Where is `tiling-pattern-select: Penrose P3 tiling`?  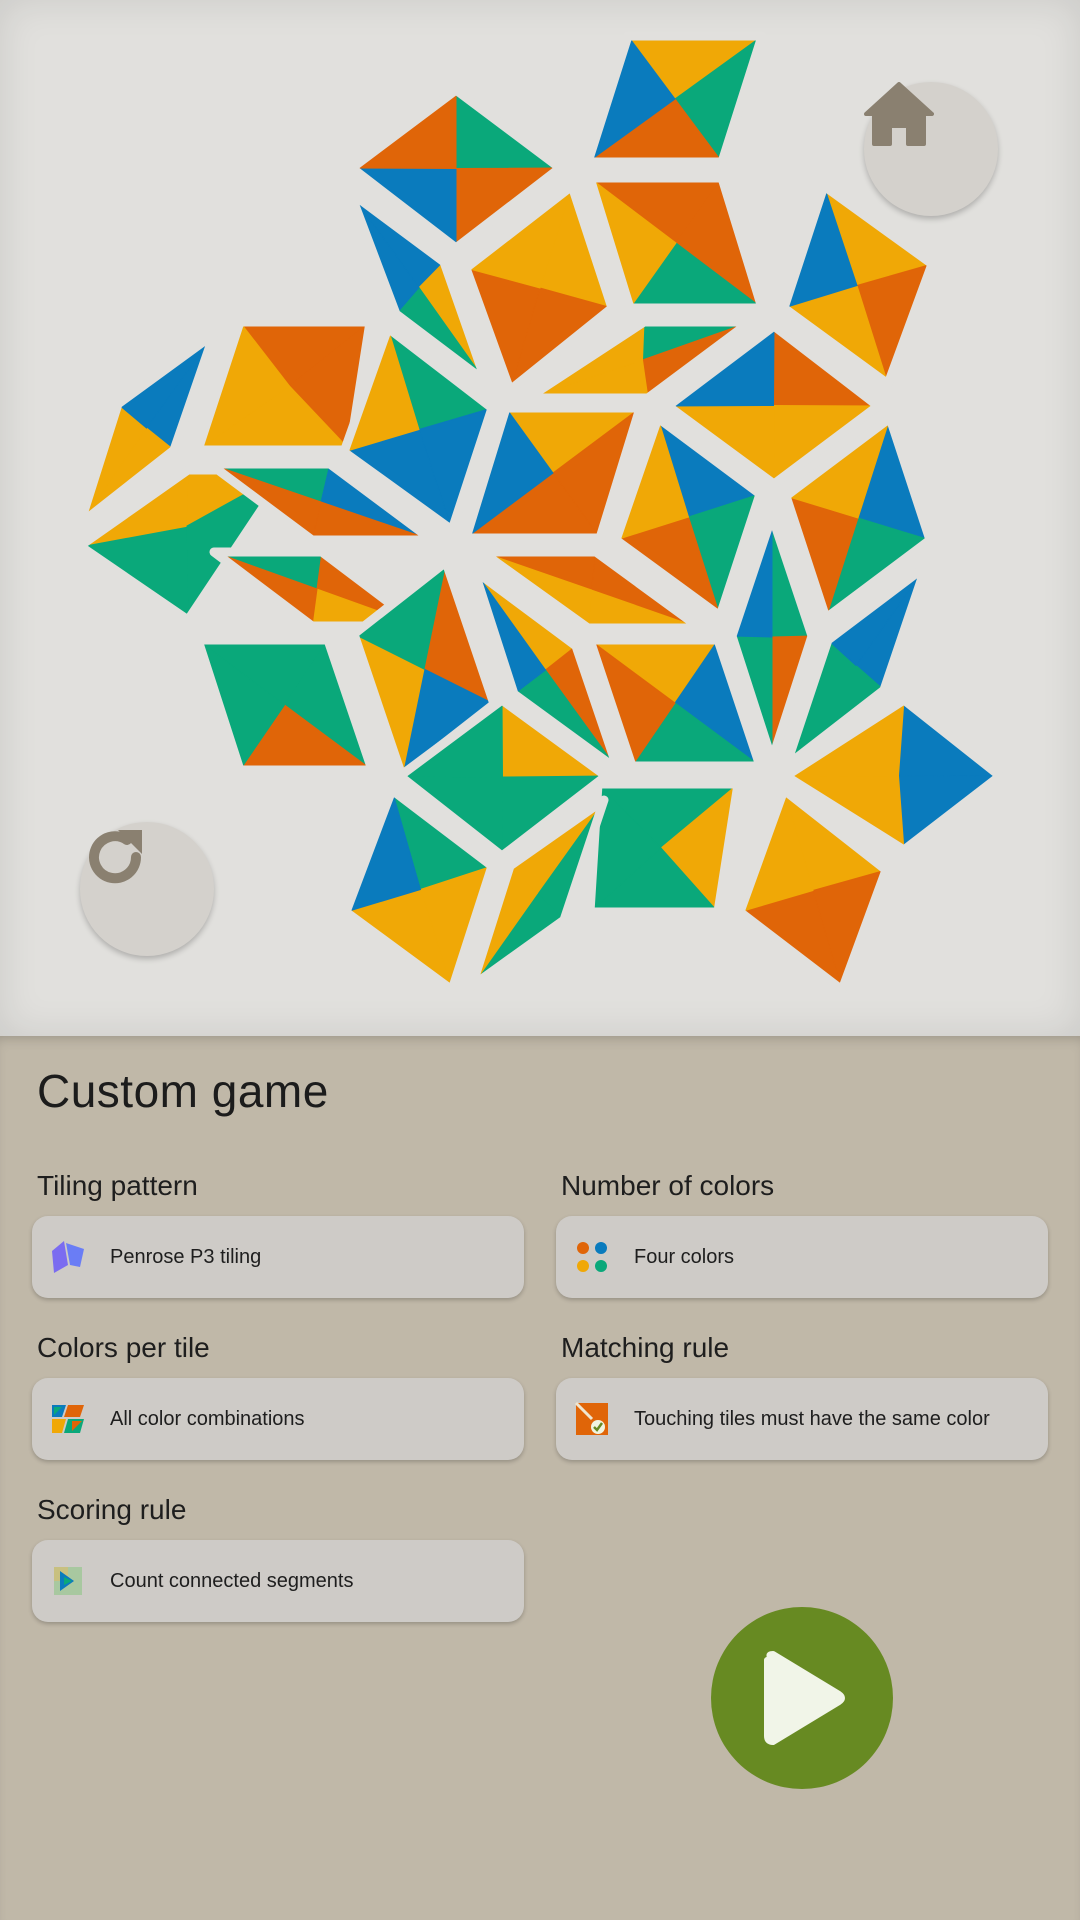 tiling-pattern-select: Penrose P3 tiling is located at coordinates (278, 1257).